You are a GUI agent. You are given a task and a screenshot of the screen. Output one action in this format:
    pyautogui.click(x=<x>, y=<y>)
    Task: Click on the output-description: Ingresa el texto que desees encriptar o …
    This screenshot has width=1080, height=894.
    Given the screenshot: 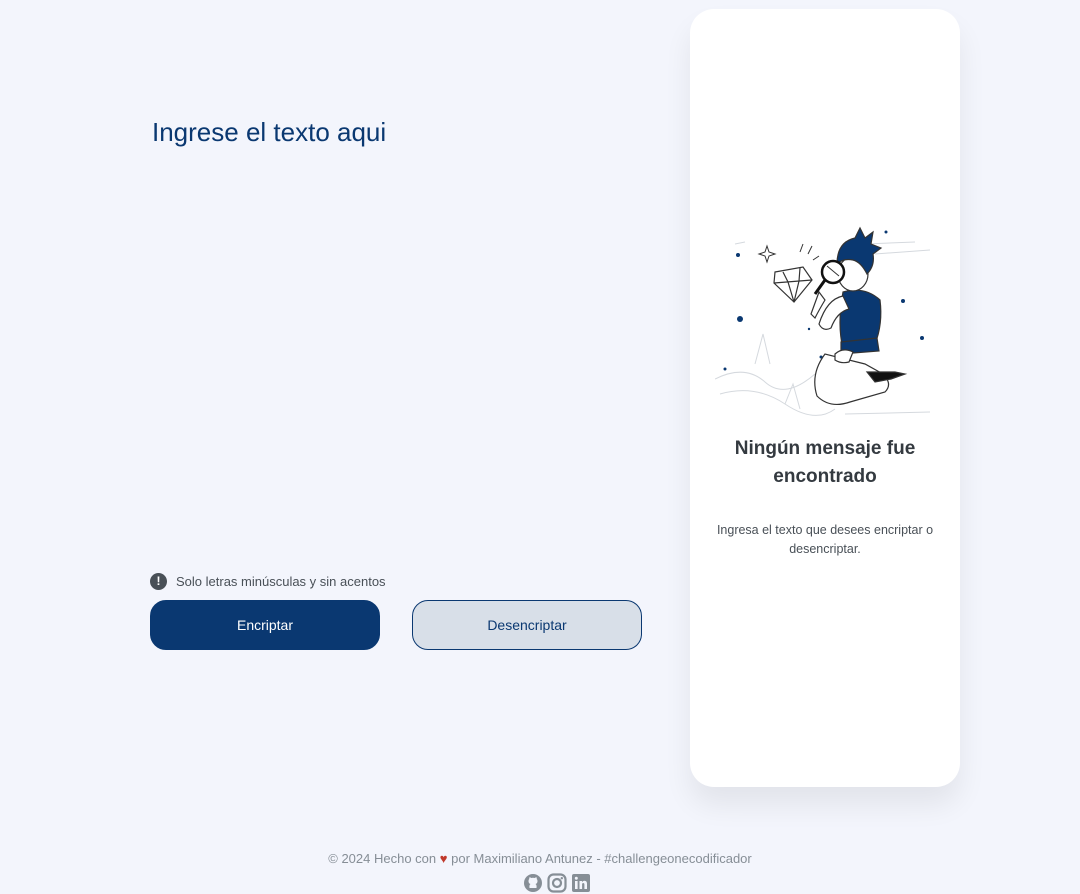 What is the action you would take?
    pyautogui.click(x=825, y=539)
    